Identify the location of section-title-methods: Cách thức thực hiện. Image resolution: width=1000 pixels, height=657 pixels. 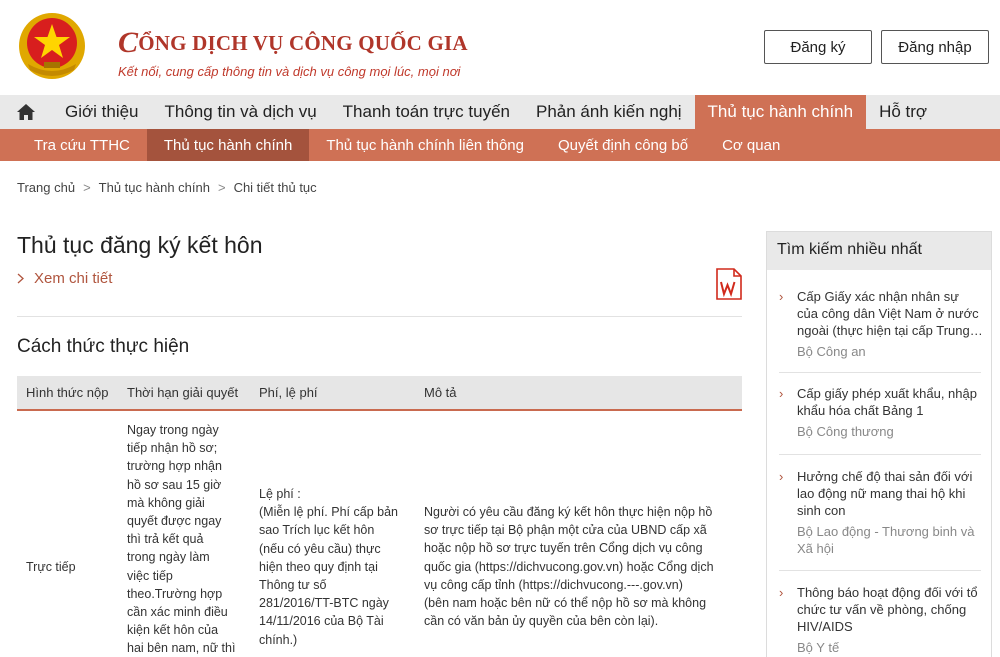
(103, 346).